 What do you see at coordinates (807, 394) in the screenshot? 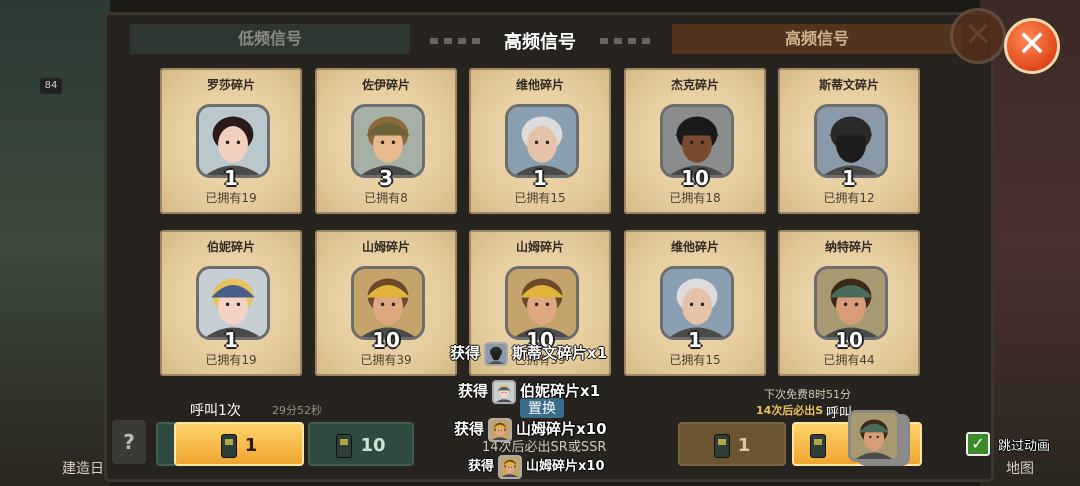
I see `next-free-timer: 下次免费8时51分` at bounding box center [807, 394].